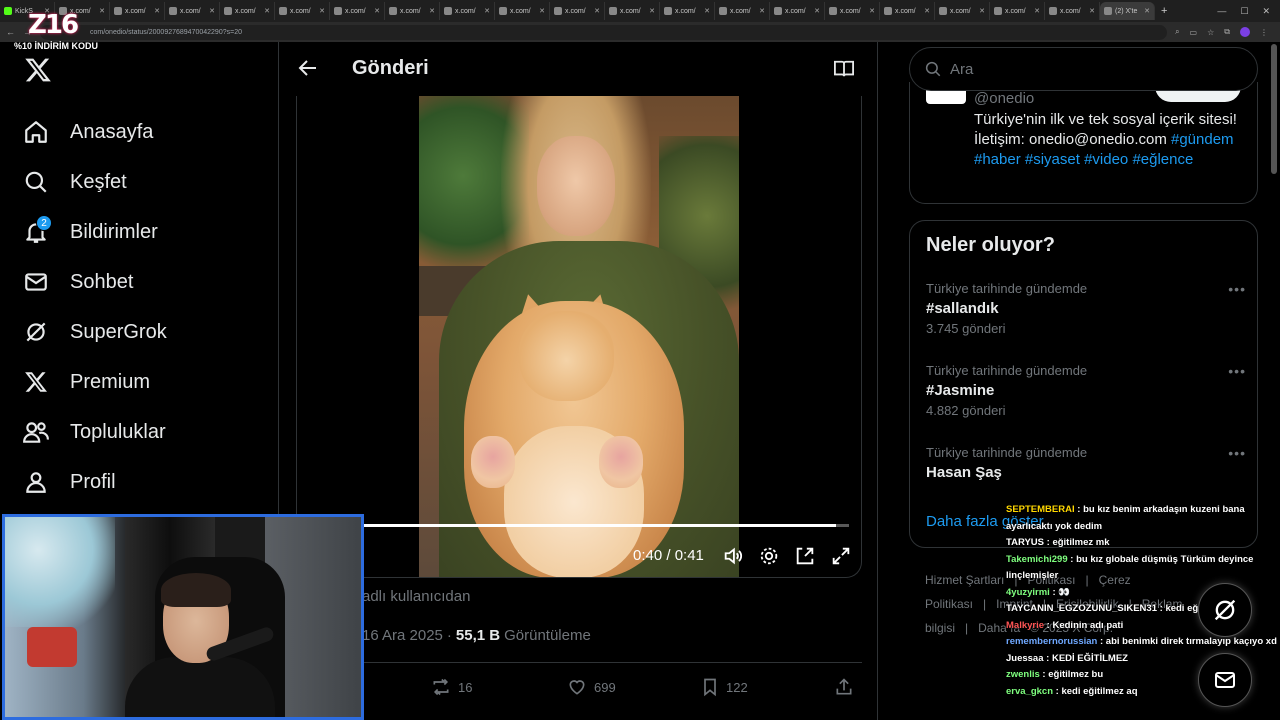 The height and width of the screenshot is (720, 1280). What do you see at coordinates (77, 282) in the screenshot?
I see `nav-item-chat: Sohbet` at bounding box center [77, 282].